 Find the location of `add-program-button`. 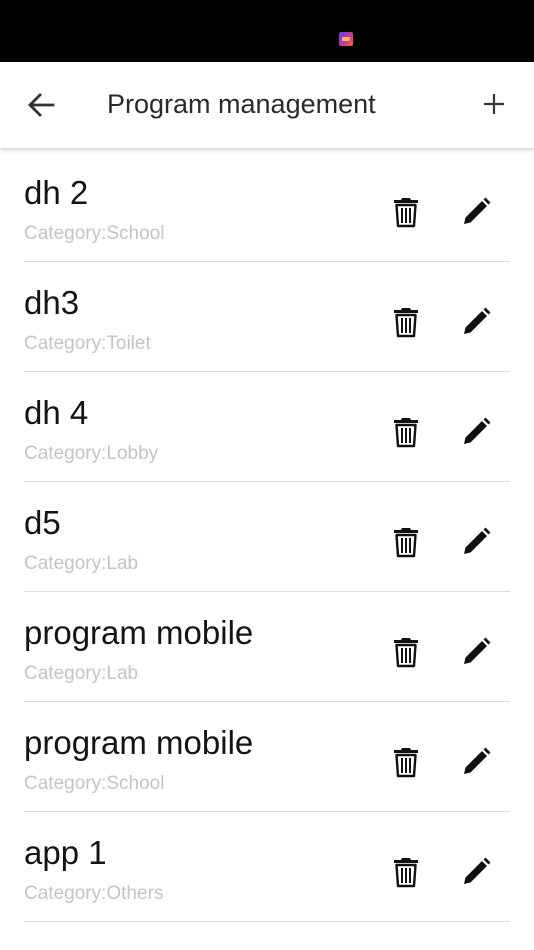

add-program-button is located at coordinates (494, 104).